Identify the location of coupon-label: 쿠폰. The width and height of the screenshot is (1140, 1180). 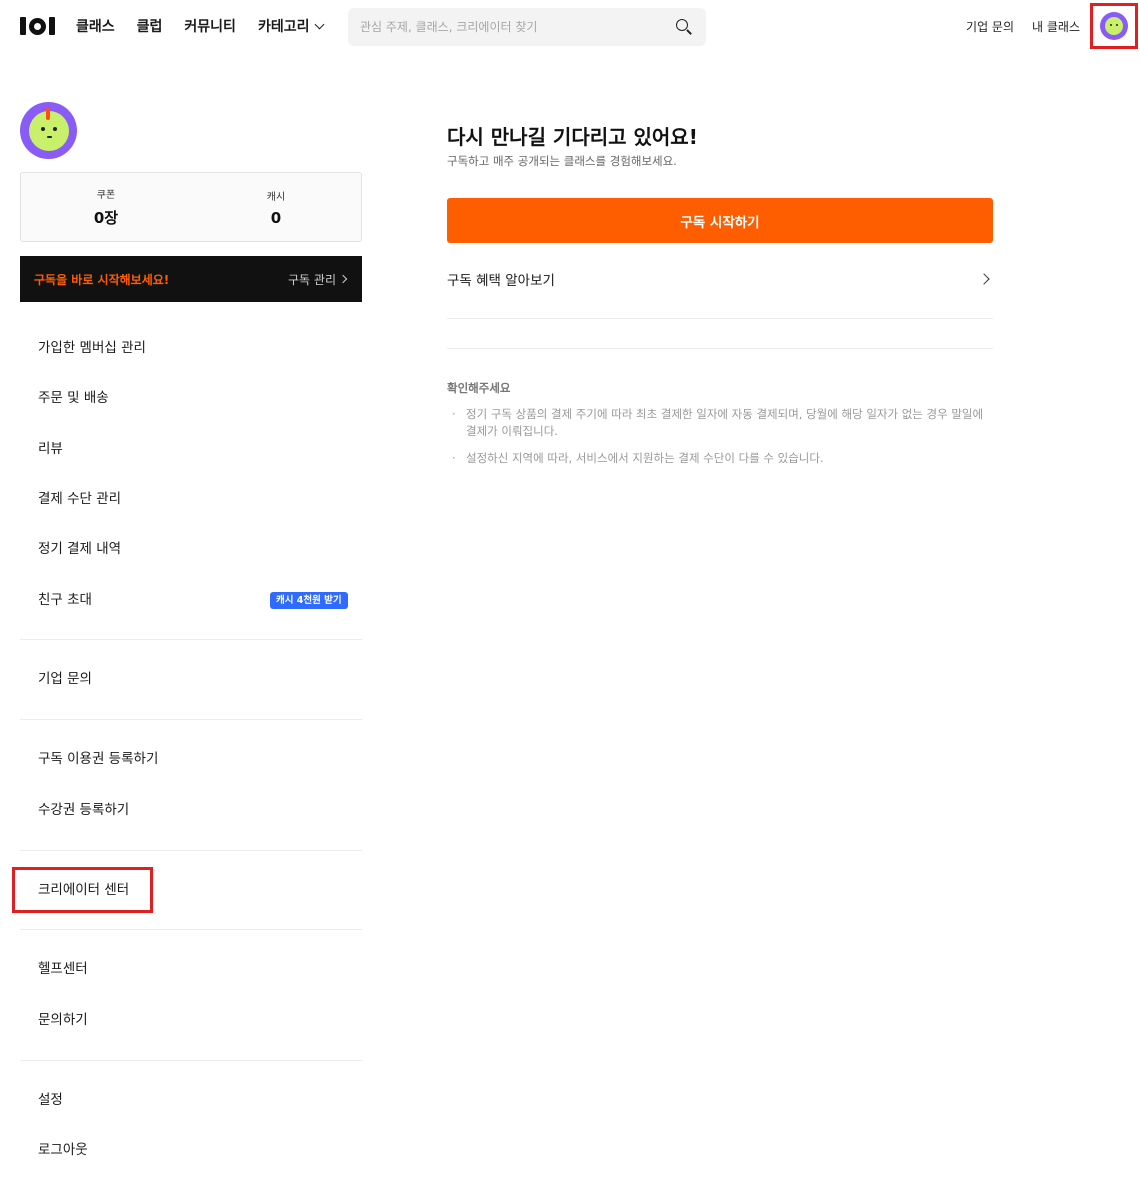
(106, 195).